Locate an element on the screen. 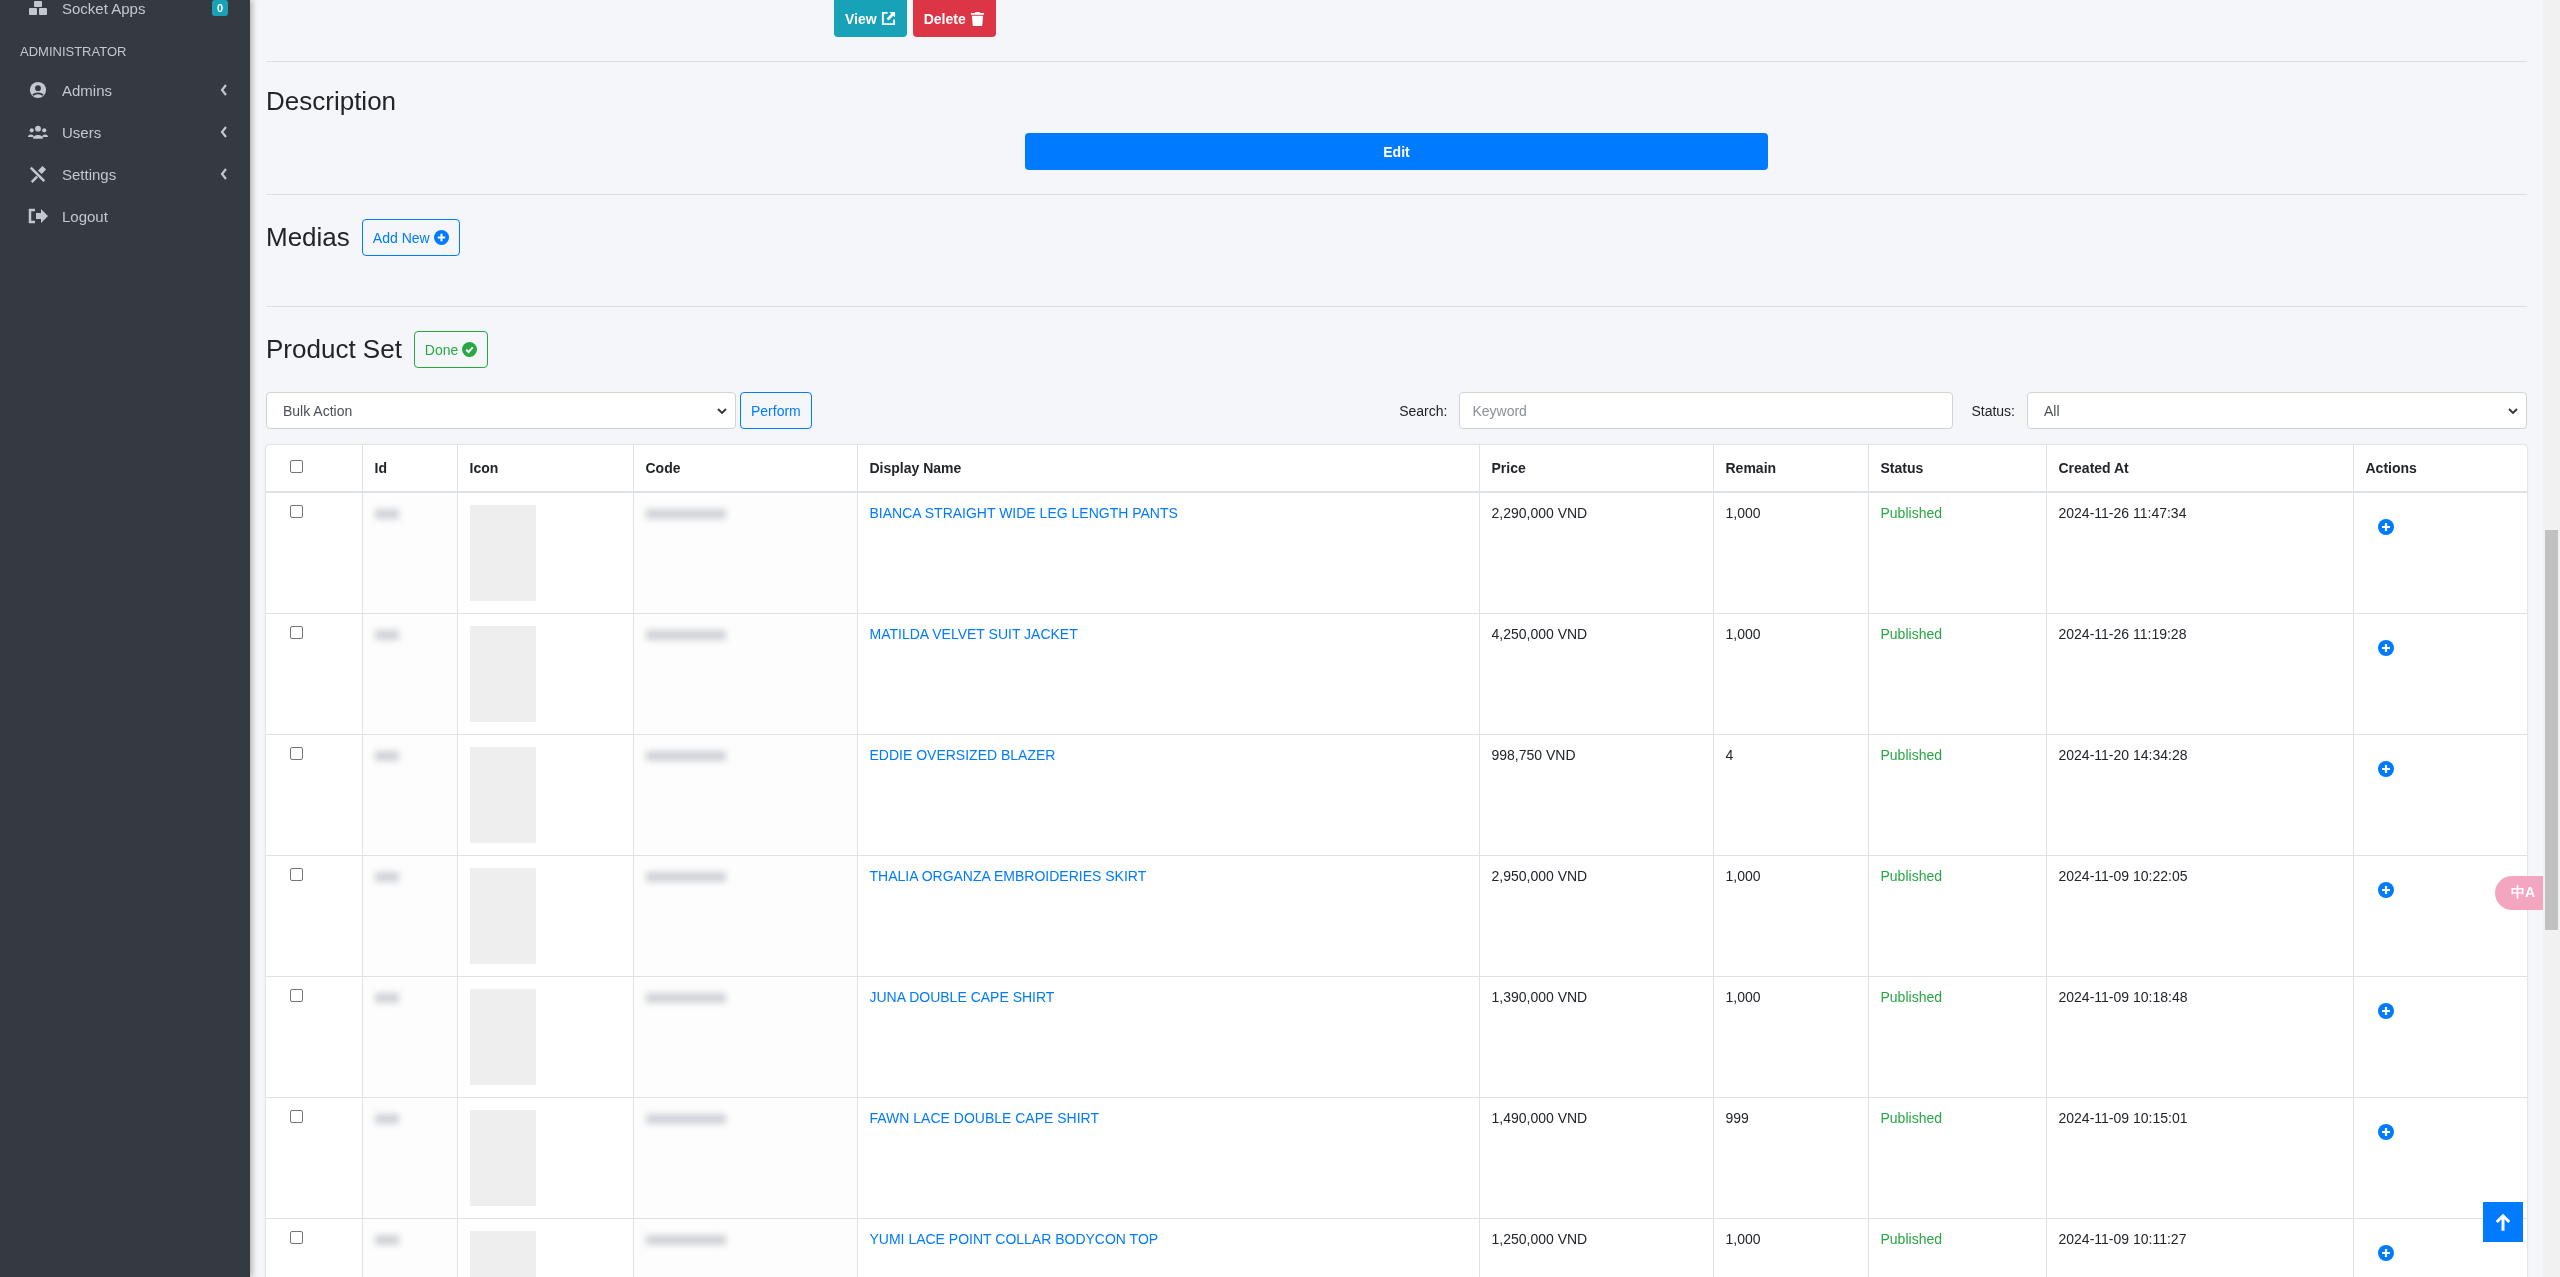 The height and width of the screenshot is (1277, 2560). price-text: 2,290,000 VND is located at coordinates (1539, 513).